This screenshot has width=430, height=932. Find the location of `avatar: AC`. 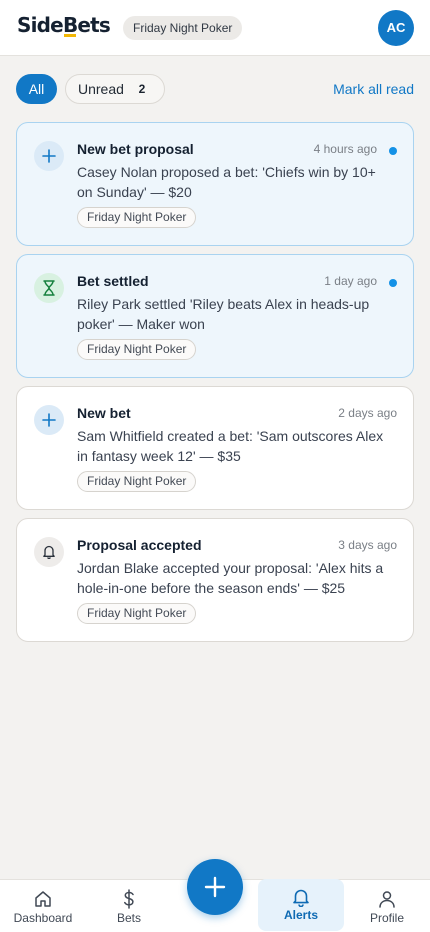

avatar: AC is located at coordinates (396, 28).